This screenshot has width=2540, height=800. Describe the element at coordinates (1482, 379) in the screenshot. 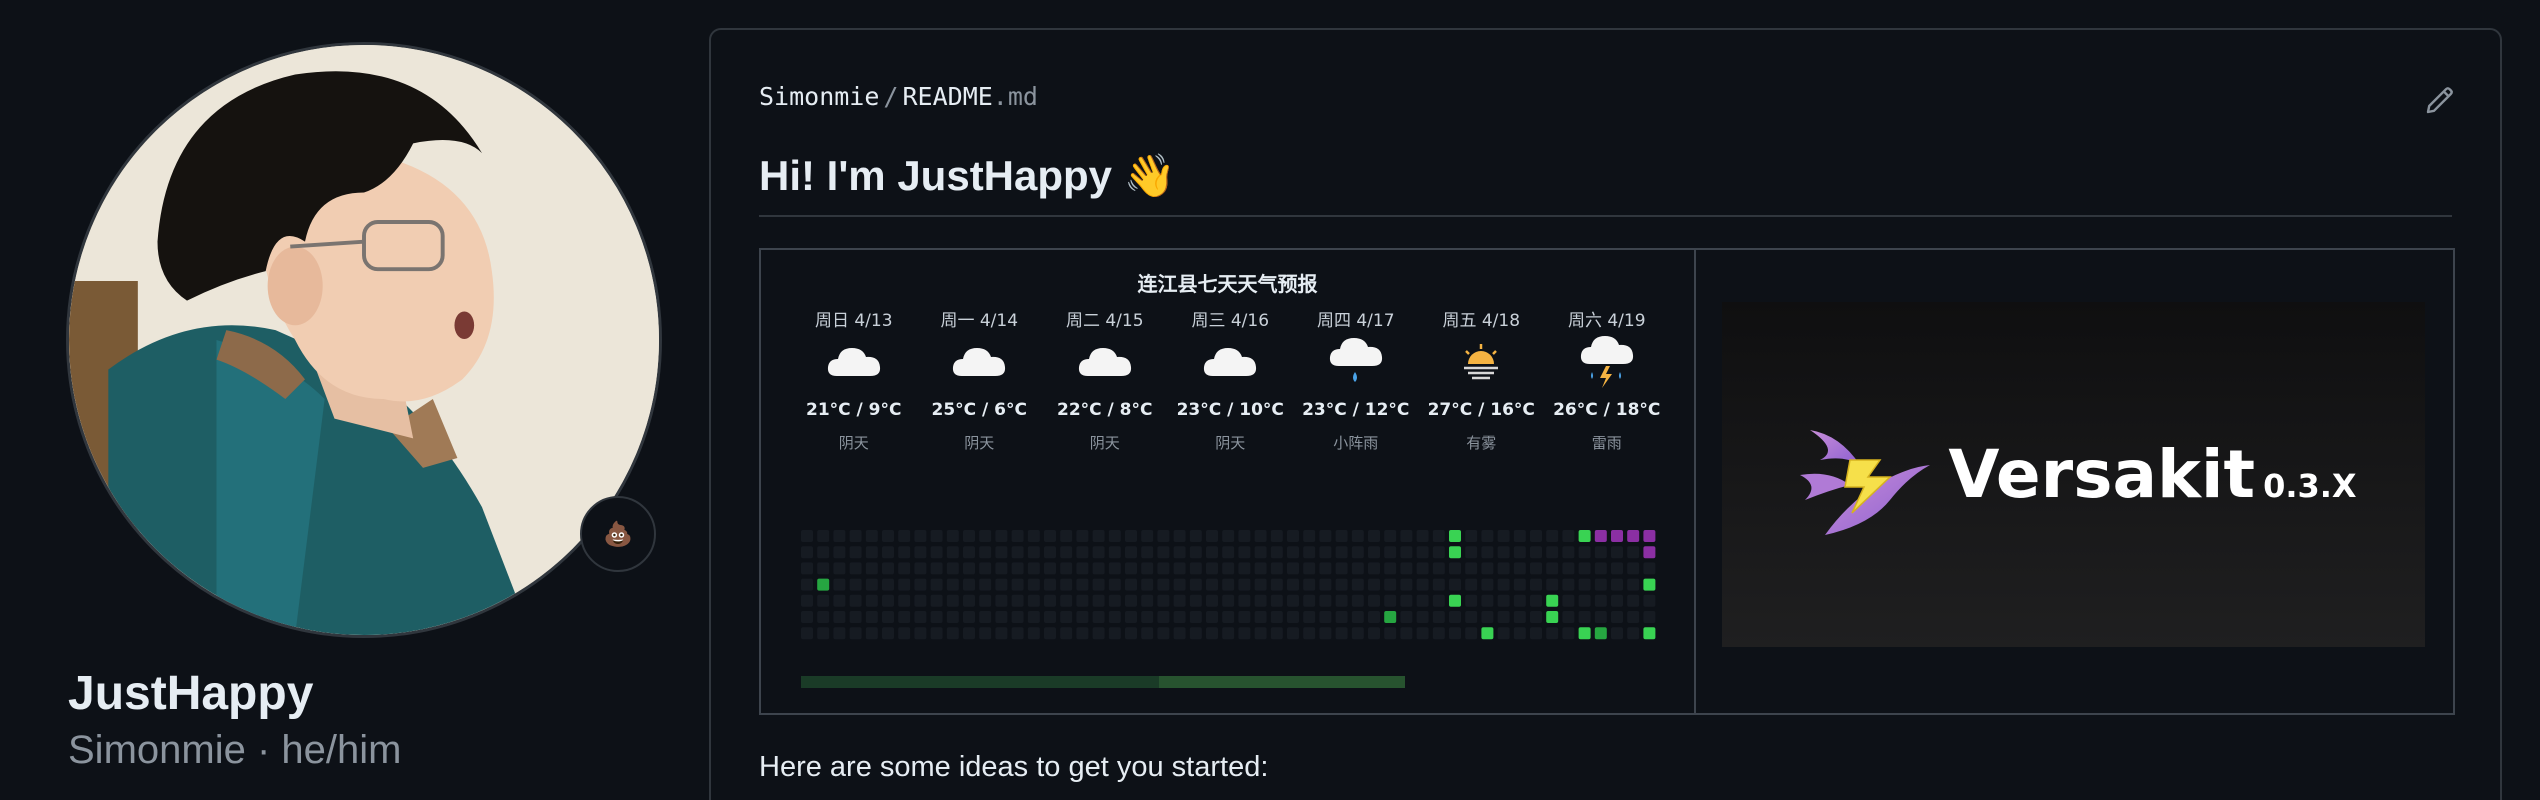

I see `weather-day: 周五 4/18 27°C / 16°C 有雾` at that location.